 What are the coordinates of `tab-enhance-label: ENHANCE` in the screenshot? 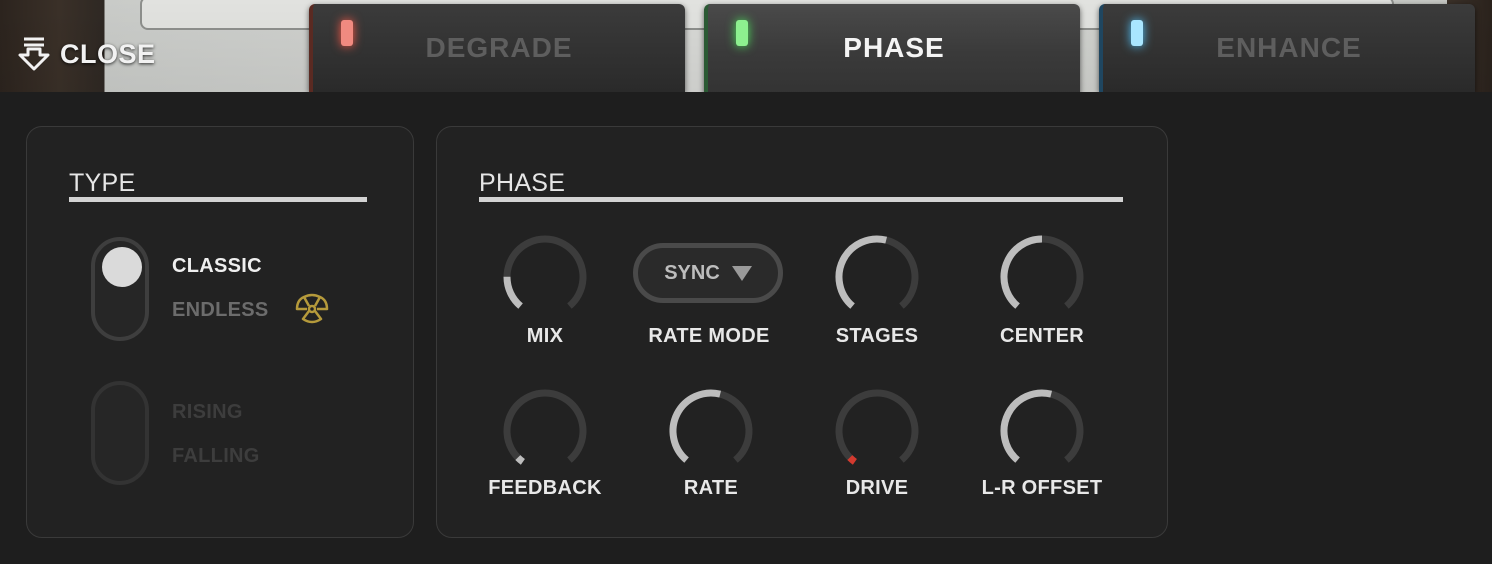 It's located at (1289, 47).